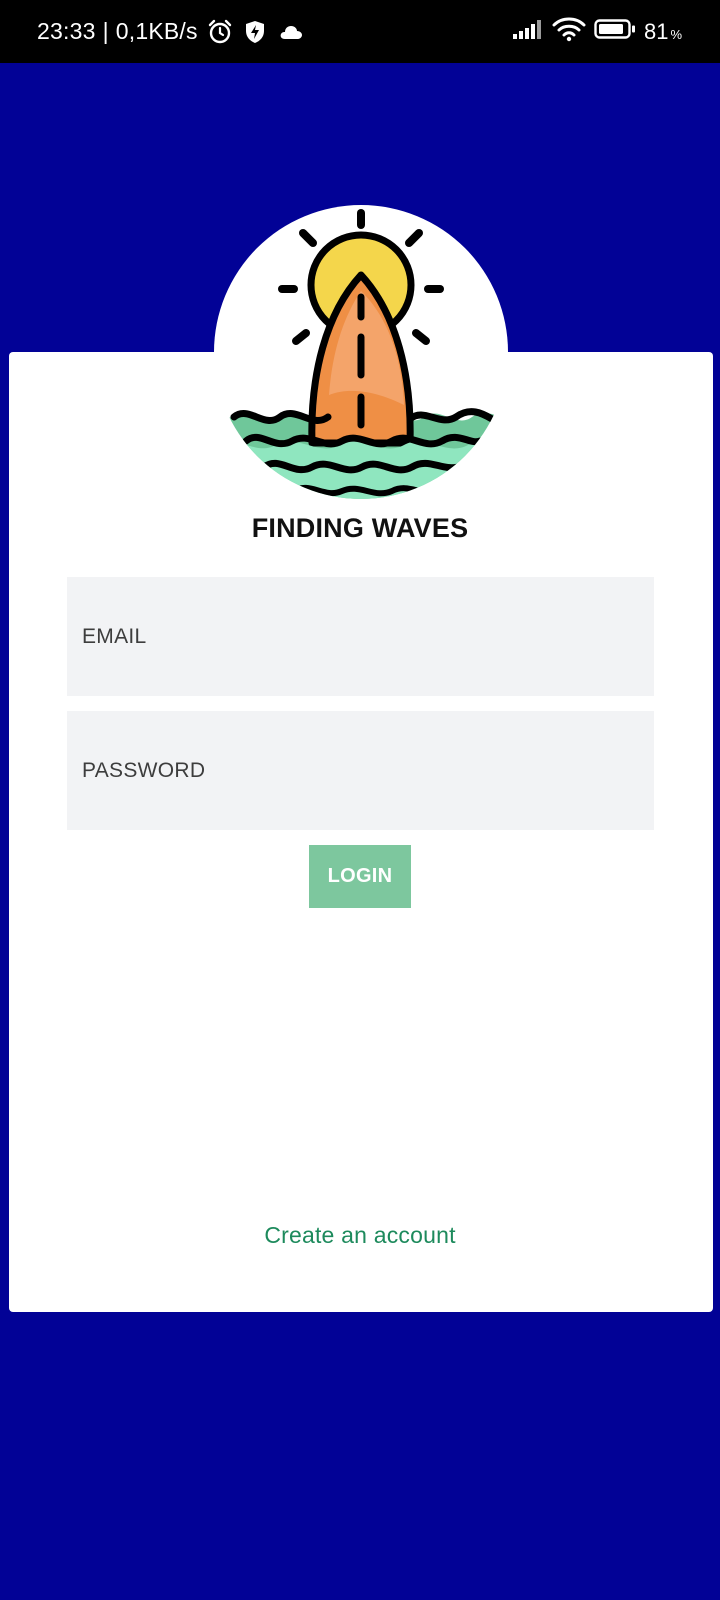  I want to click on battery-icon, so click(615, 32).